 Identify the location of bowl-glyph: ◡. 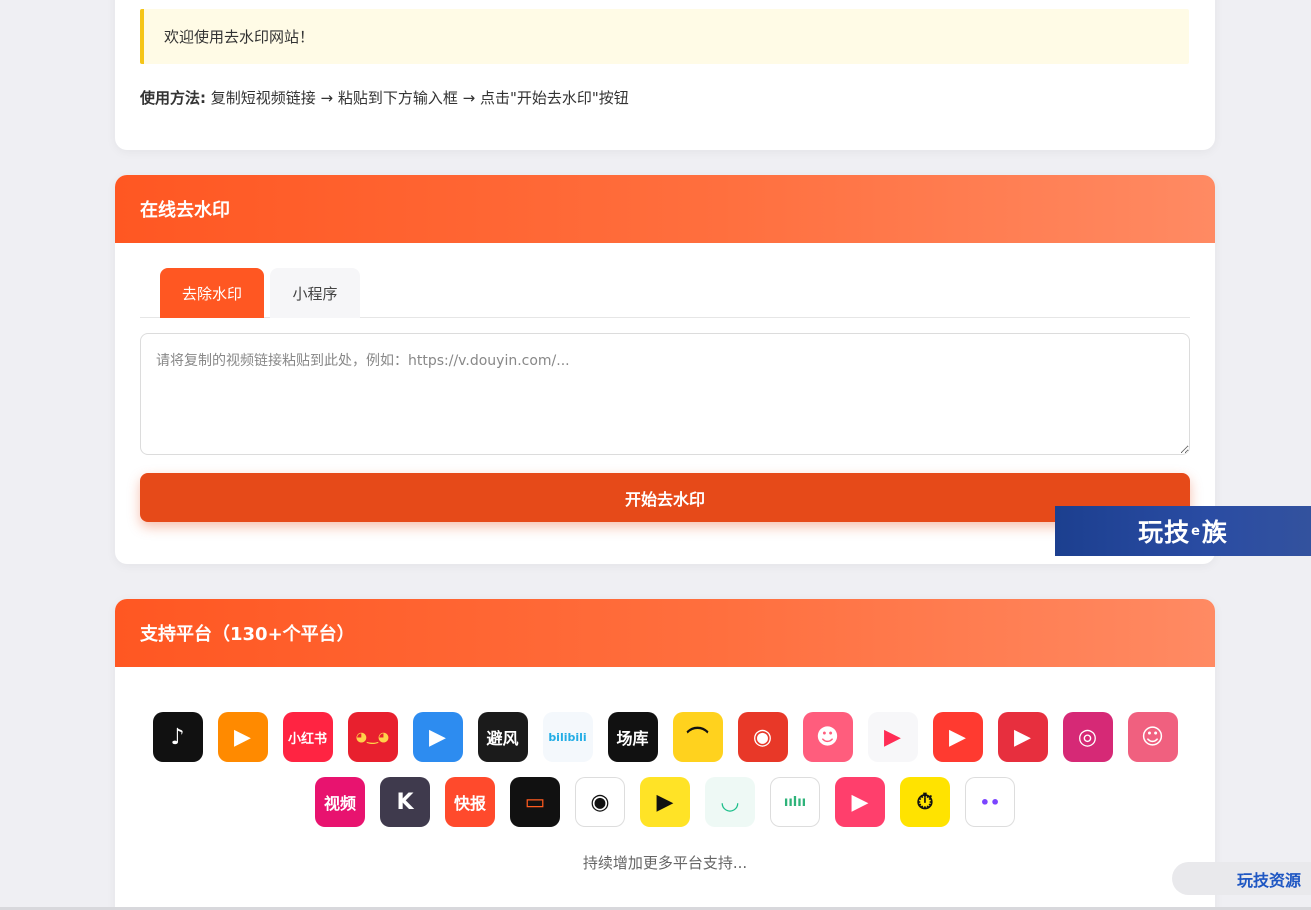
(730, 802).